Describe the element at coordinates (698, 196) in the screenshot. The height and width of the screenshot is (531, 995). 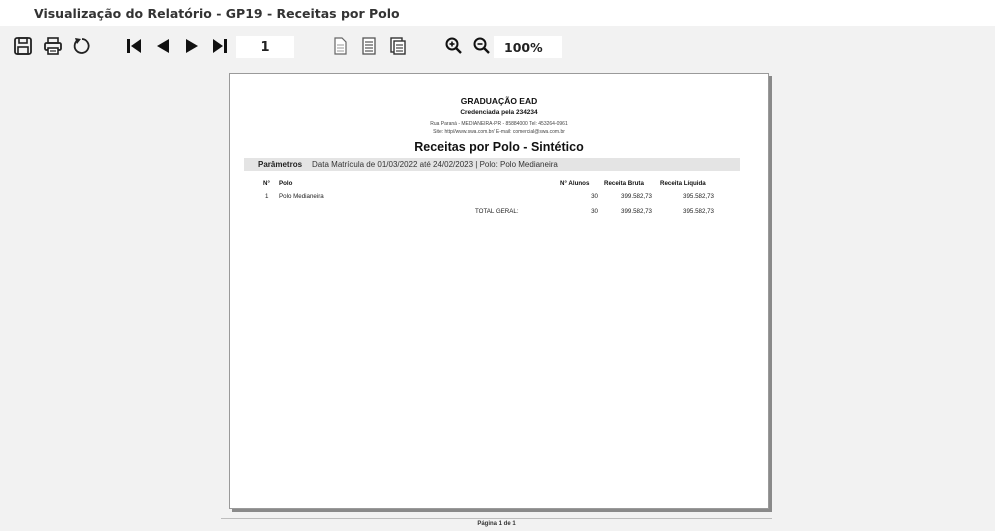
I see `row-1-net-revenue: 395.582,73` at that location.